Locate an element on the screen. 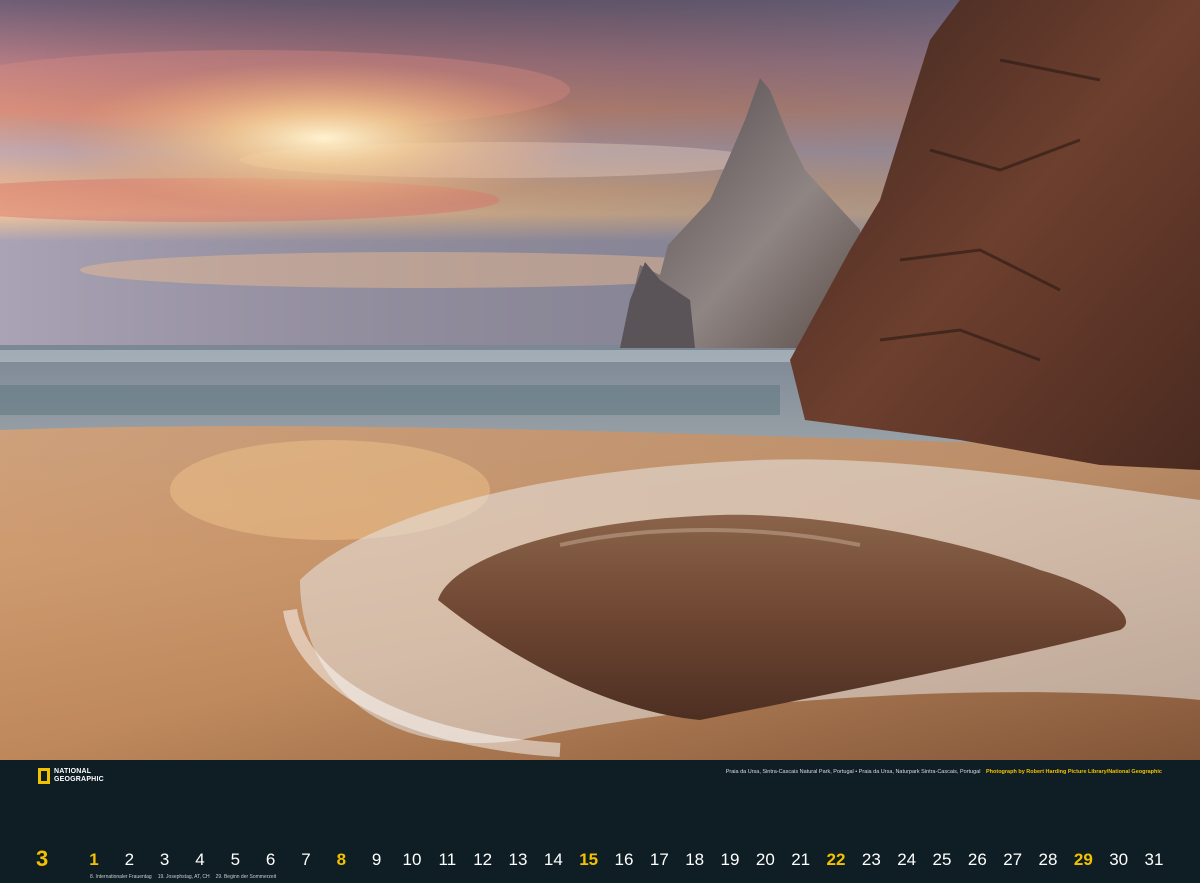 This screenshot has width=1200, height=883. logo-line2: GEOGRAPHIC is located at coordinates (79, 779).